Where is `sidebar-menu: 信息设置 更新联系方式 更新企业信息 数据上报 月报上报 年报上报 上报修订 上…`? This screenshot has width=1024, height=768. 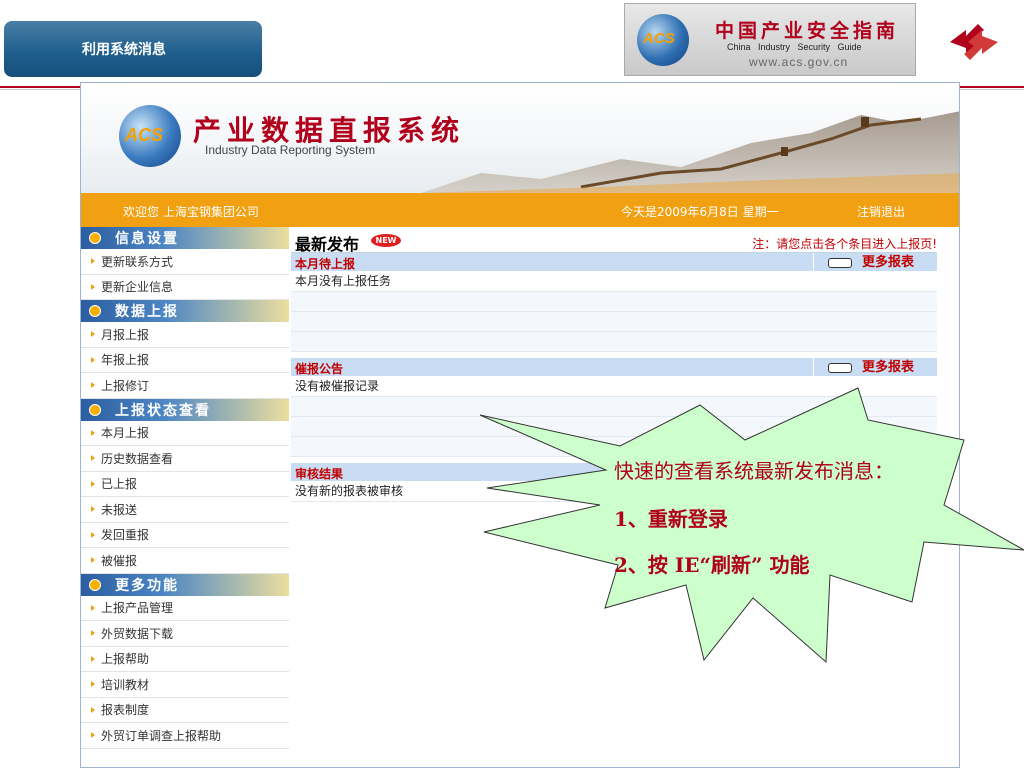 sidebar-menu: 信息设置 更新联系方式 更新企业信息 数据上报 月报上报 年报上报 上报修订 上… is located at coordinates (185, 488).